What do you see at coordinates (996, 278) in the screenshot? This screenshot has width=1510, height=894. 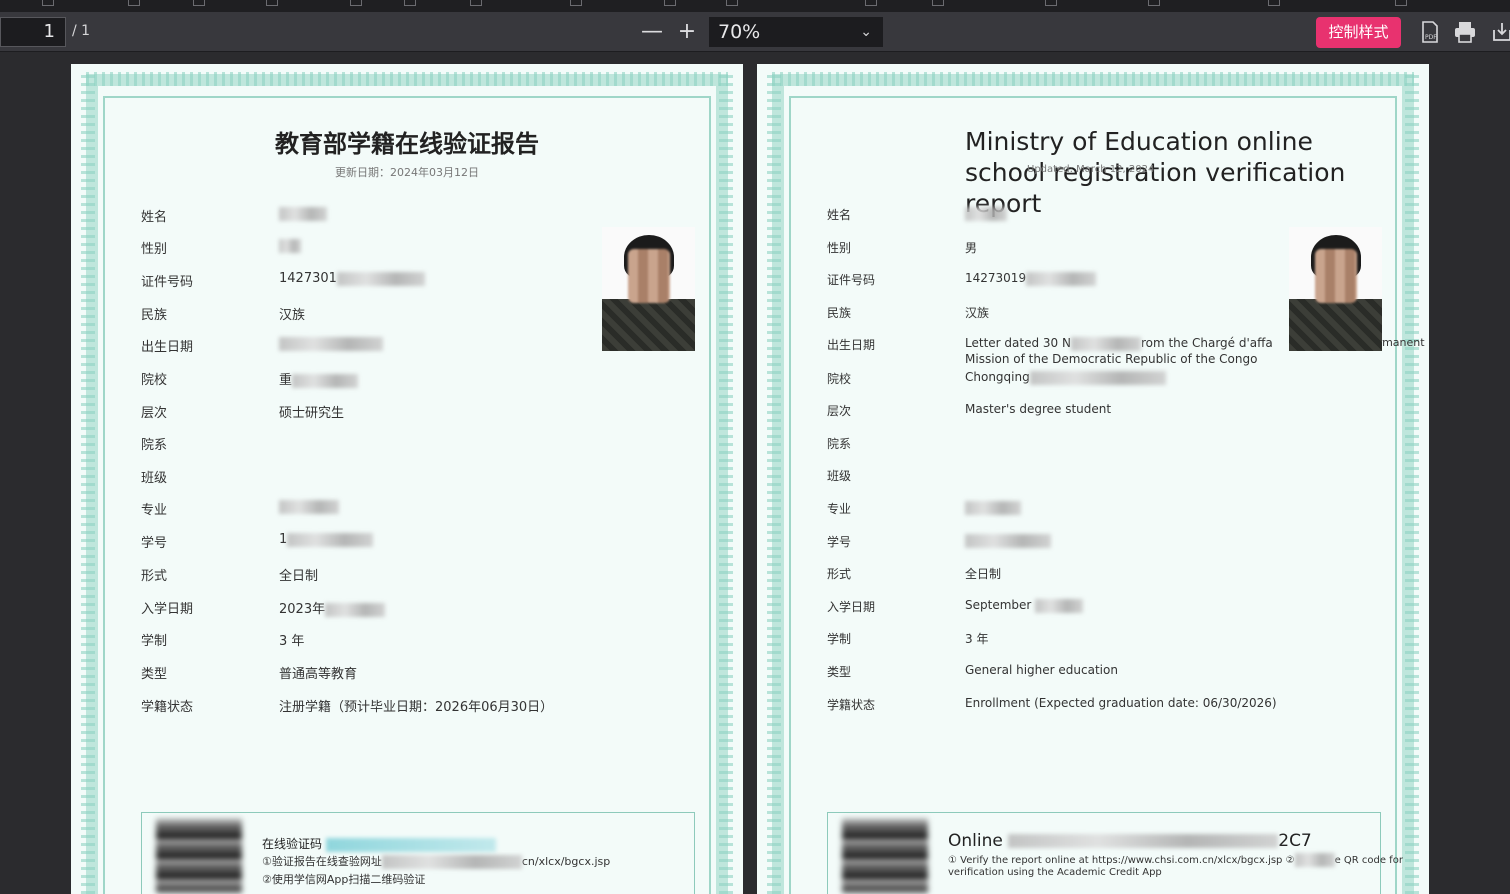 I see `field-value-text: 14273019` at bounding box center [996, 278].